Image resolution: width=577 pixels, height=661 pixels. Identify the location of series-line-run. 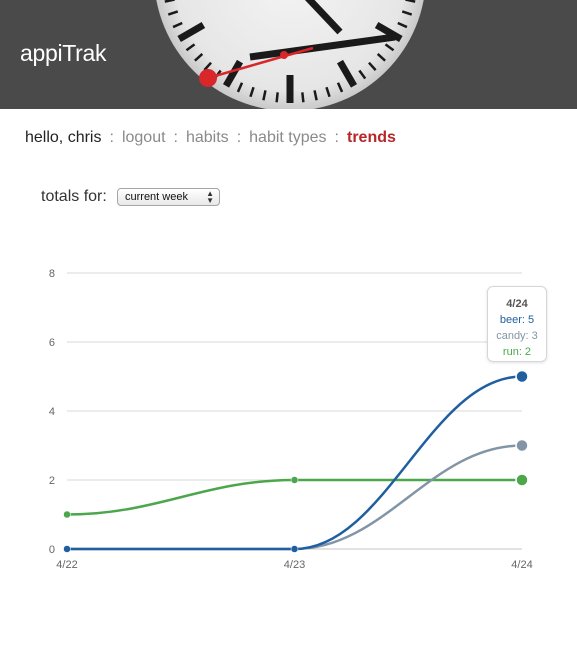
(294, 497).